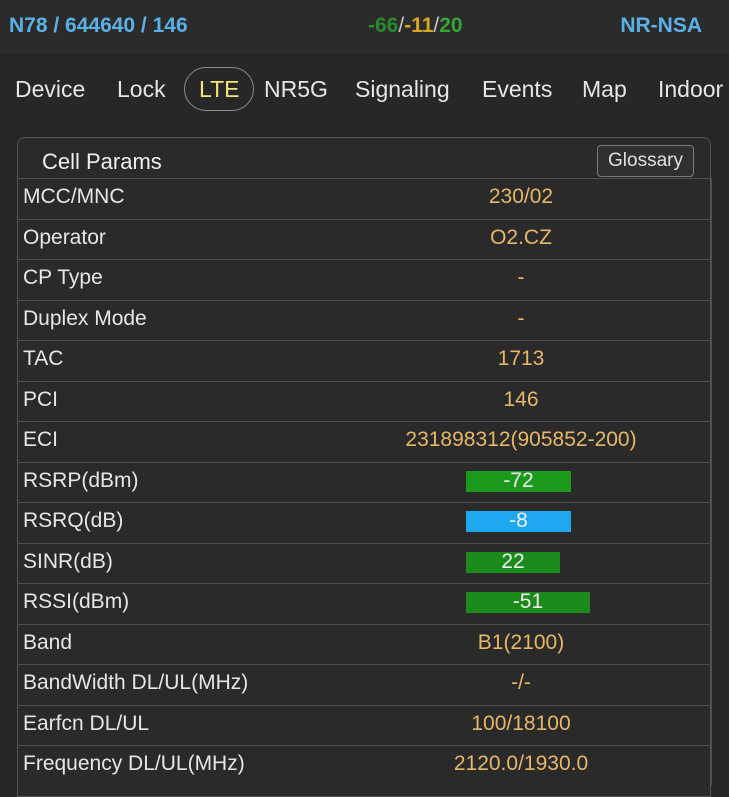 The height and width of the screenshot is (797, 729). I want to click on param-label: Earfcn DL/UL, so click(86, 723).